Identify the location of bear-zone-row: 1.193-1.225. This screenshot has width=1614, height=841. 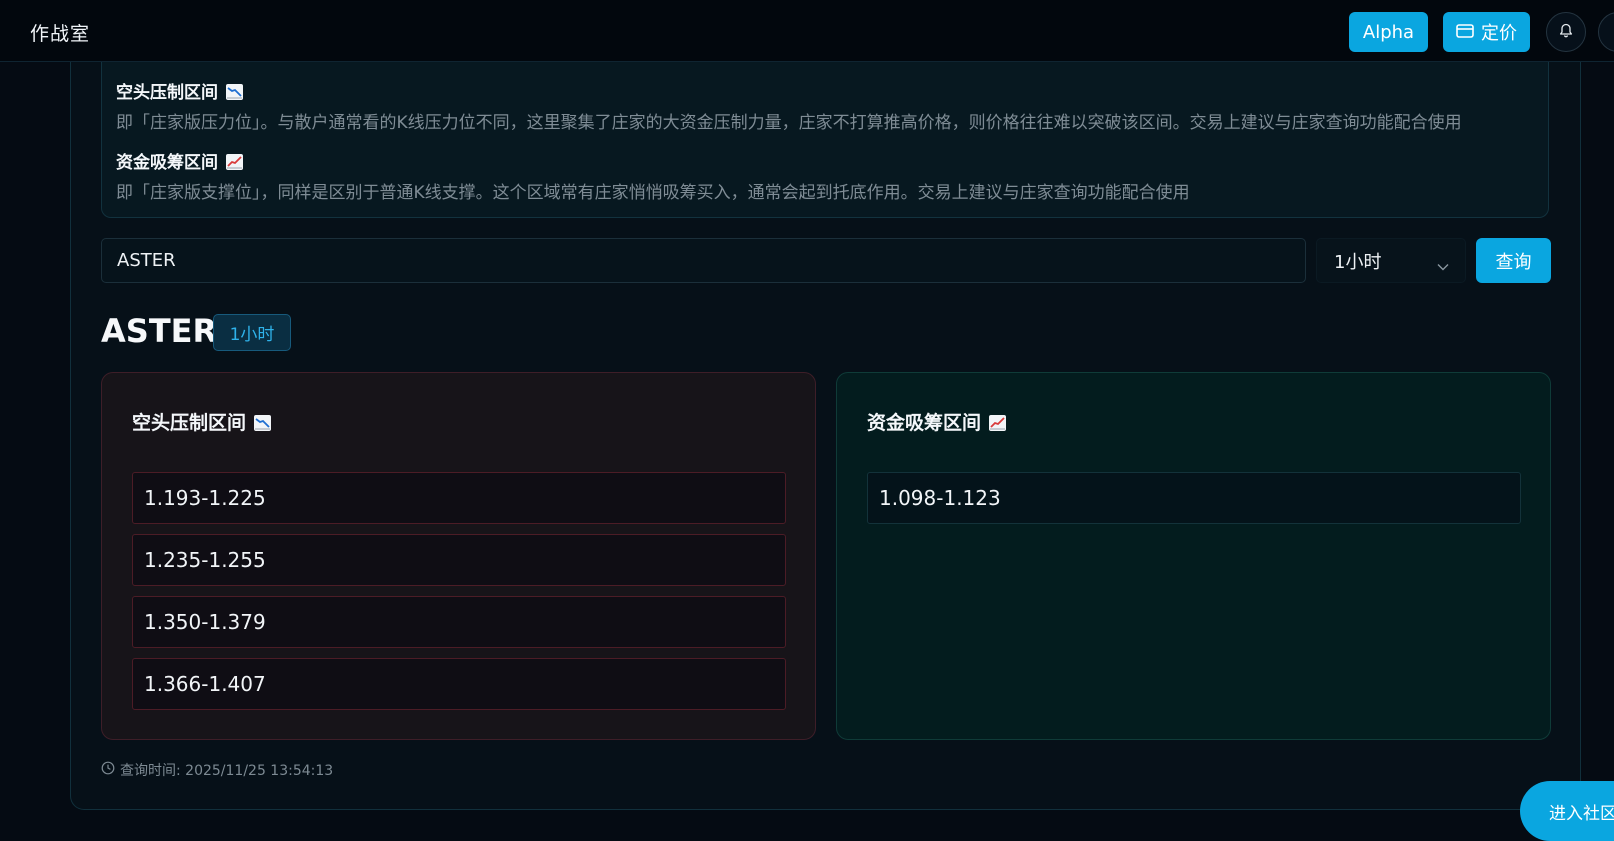
(459, 498).